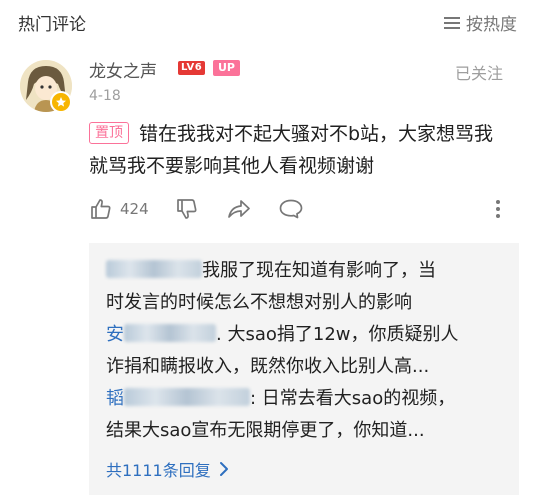 The width and height of the screenshot is (535, 500). What do you see at coordinates (52, 25) in the screenshot?
I see `section-title: 热门评论` at bounding box center [52, 25].